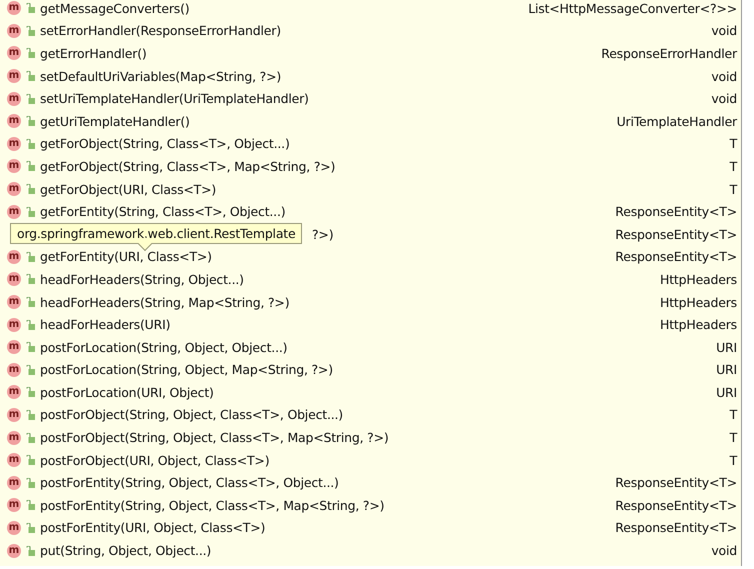  I want to click on method-signature: getUriTemplateHandler(), so click(115, 121).